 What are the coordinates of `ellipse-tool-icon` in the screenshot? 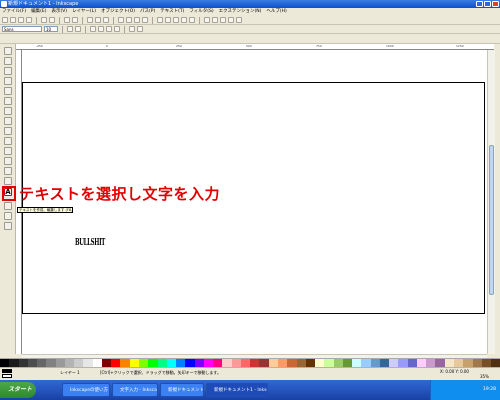 It's located at (8, 111).